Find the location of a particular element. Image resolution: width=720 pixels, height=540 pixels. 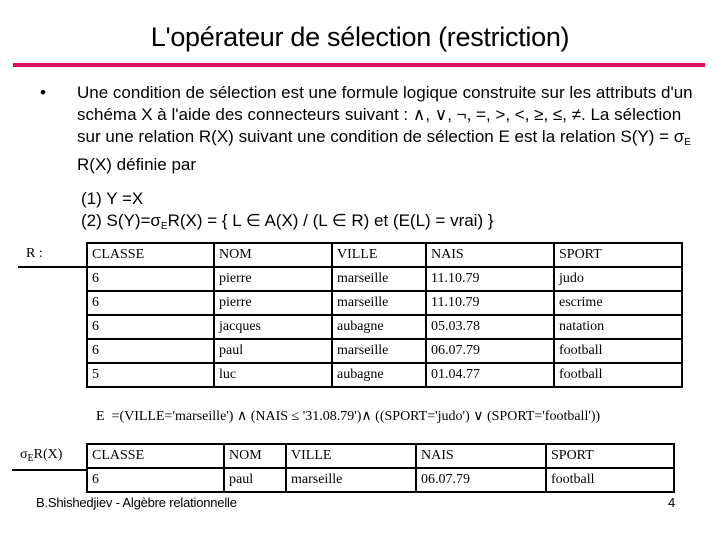

condition-label: E is located at coordinates (100, 416).